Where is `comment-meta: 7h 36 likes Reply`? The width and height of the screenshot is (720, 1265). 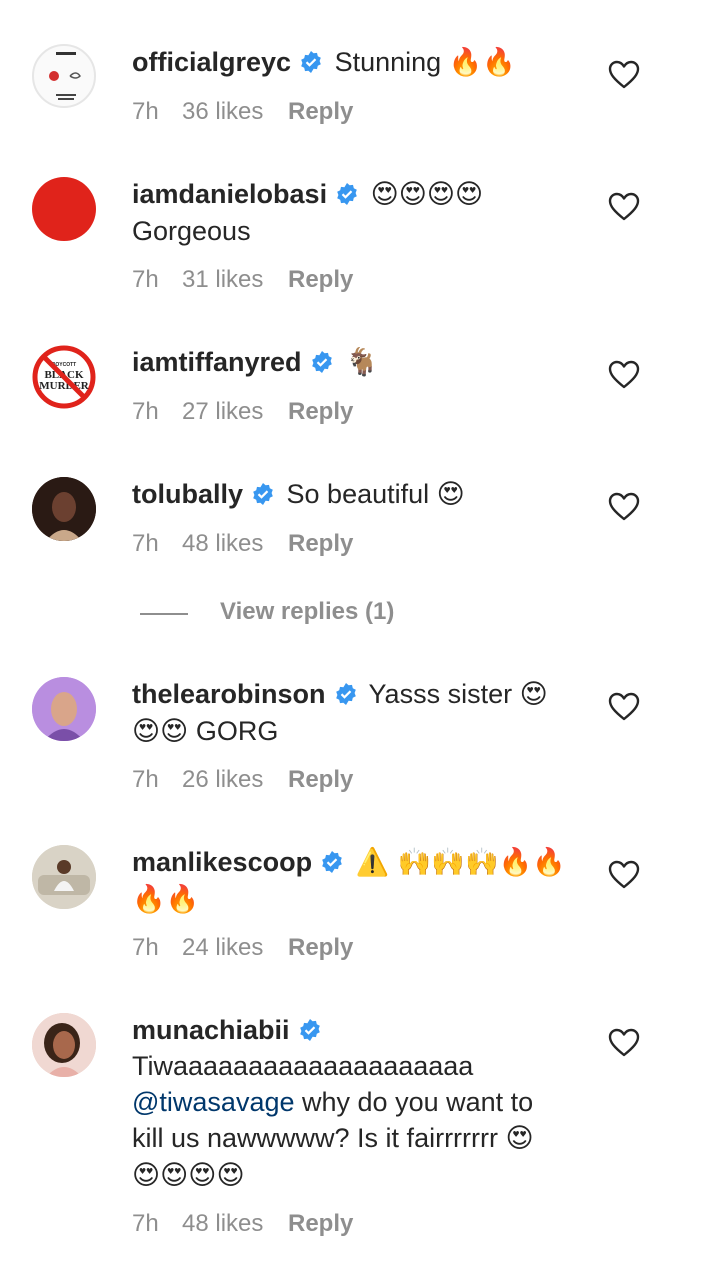
comment-meta: 7h 36 likes Reply is located at coordinates (242, 112).